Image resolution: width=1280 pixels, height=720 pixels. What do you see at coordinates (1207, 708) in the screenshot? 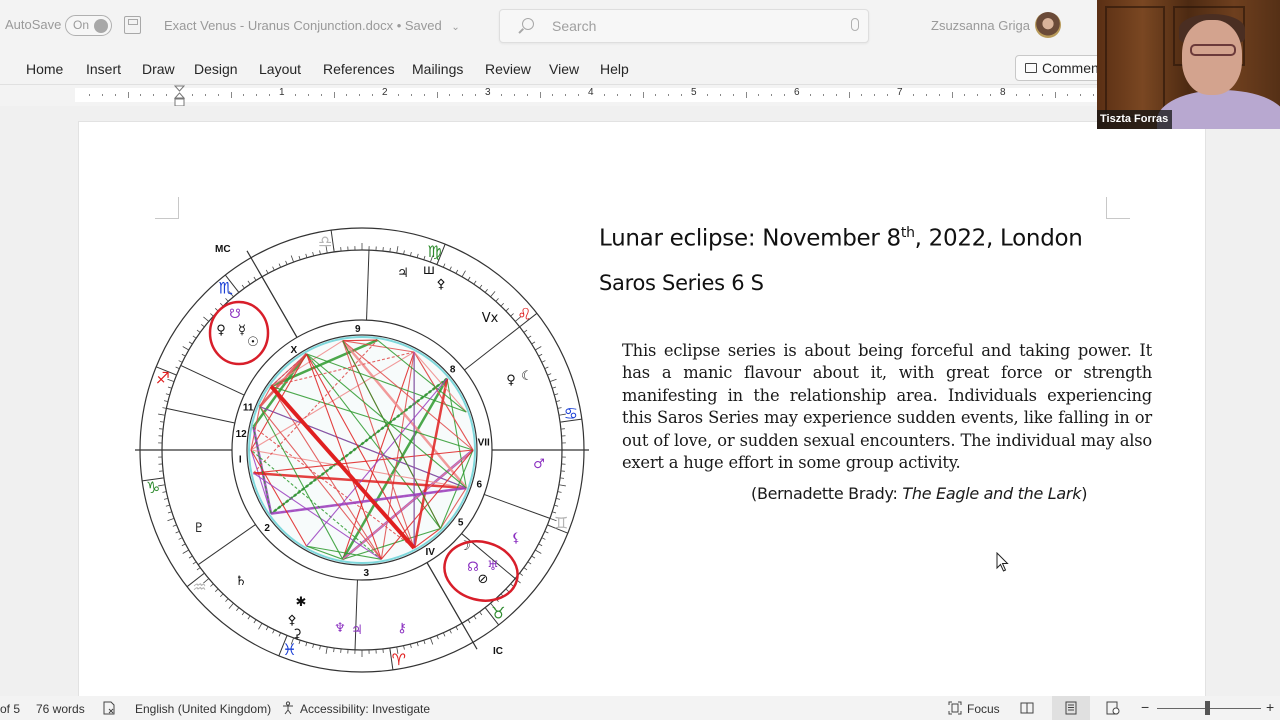
I see `zoom-slider-thumb` at bounding box center [1207, 708].